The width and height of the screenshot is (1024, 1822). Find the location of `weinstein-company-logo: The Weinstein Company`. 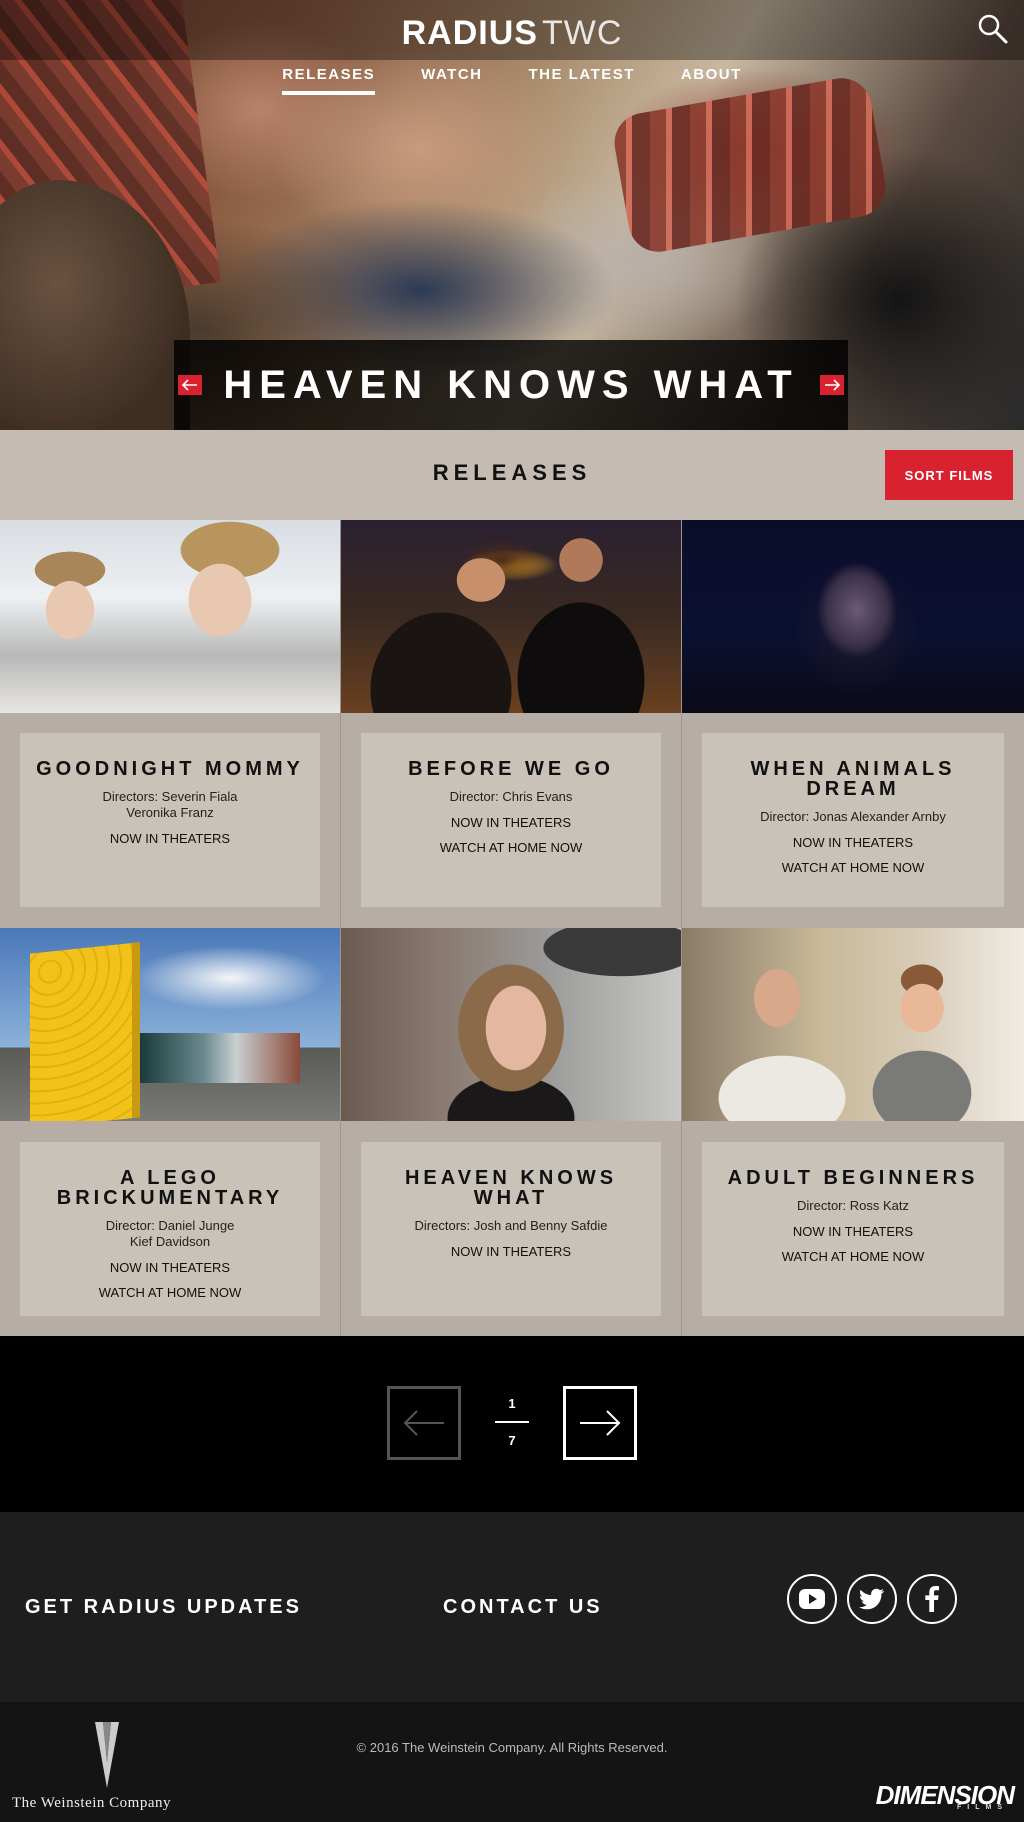

weinstein-company-logo: The Weinstein Company is located at coordinates (102, 1767).